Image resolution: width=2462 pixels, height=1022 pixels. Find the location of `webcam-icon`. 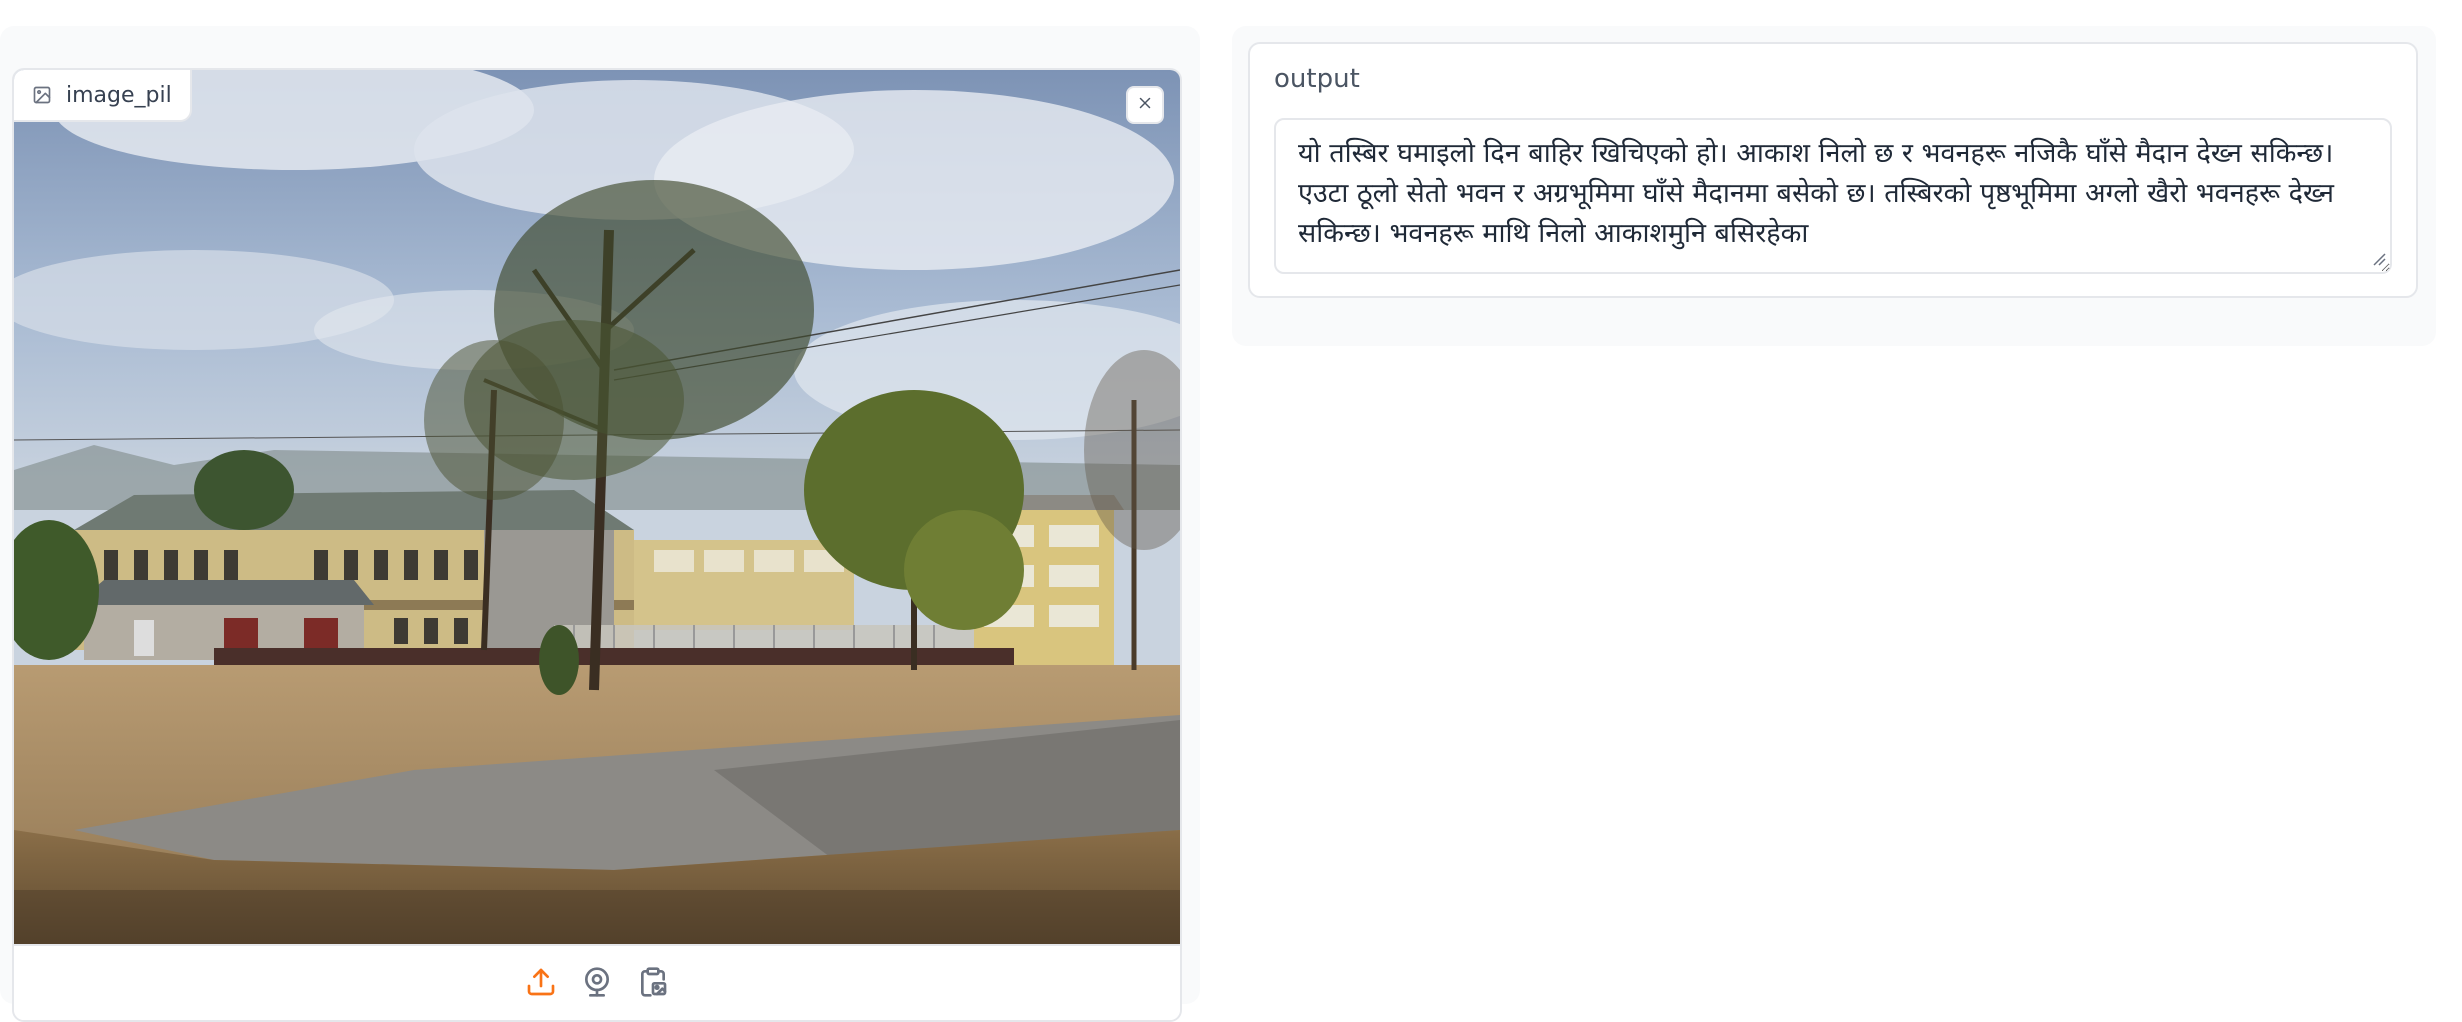

webcam-icon is located at coordinates (597, 984).